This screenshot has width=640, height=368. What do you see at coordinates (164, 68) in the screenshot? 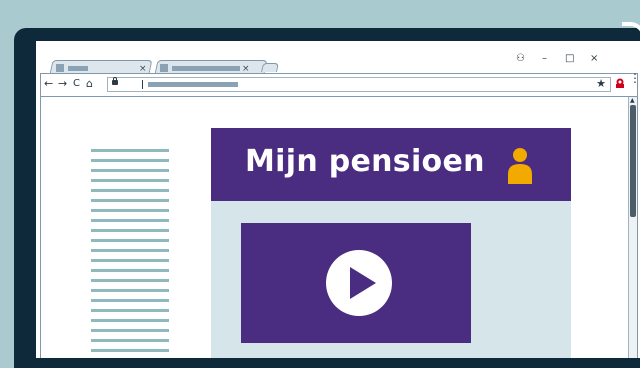
I see `tab-2-favicon-icon` at bounding box center [164, 68].